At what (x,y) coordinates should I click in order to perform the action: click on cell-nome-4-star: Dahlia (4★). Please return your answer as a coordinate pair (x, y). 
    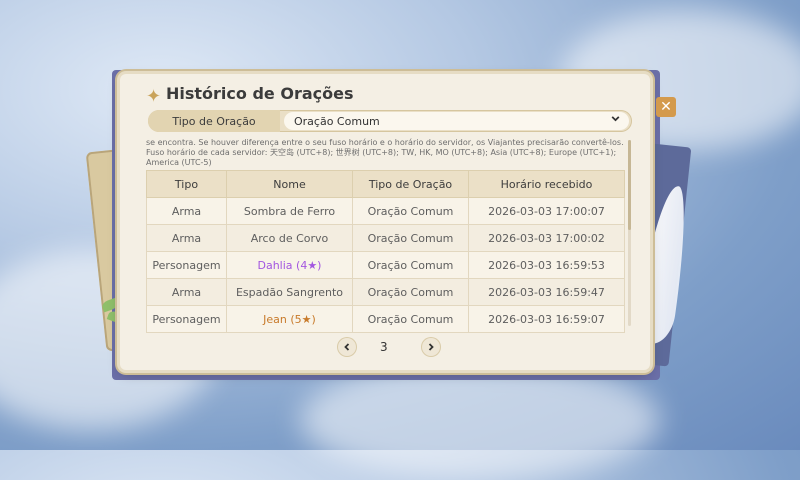
    Looking at the image, I should click on (289, 265).